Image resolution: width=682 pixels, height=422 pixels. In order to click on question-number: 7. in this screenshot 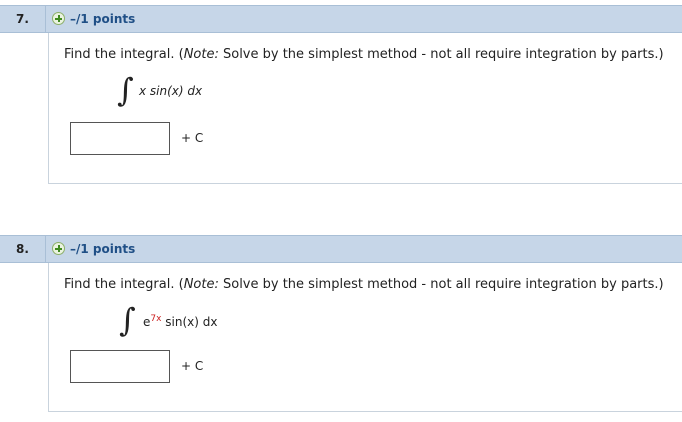, I will do `click(23, 19)`.